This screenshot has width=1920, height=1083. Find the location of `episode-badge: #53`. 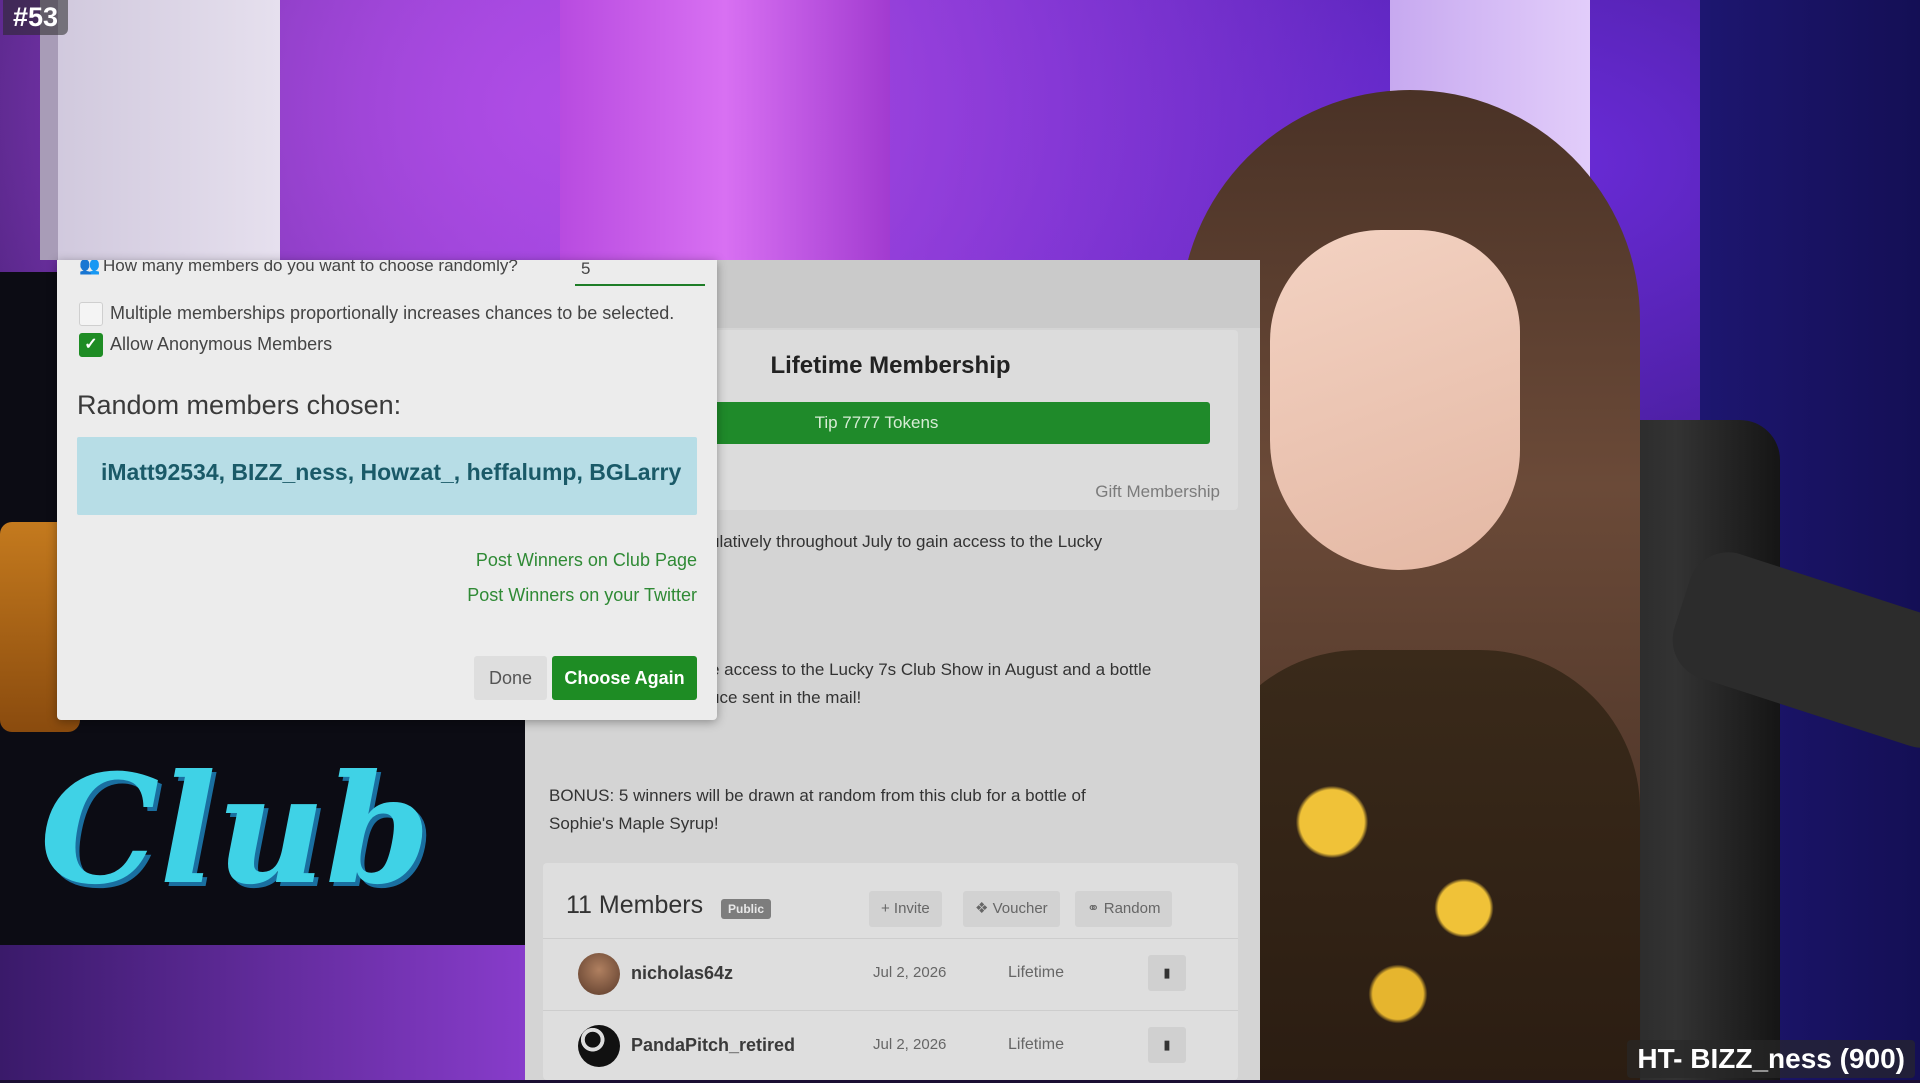

episode-badge: #53 is located at coordinates (36, 17).